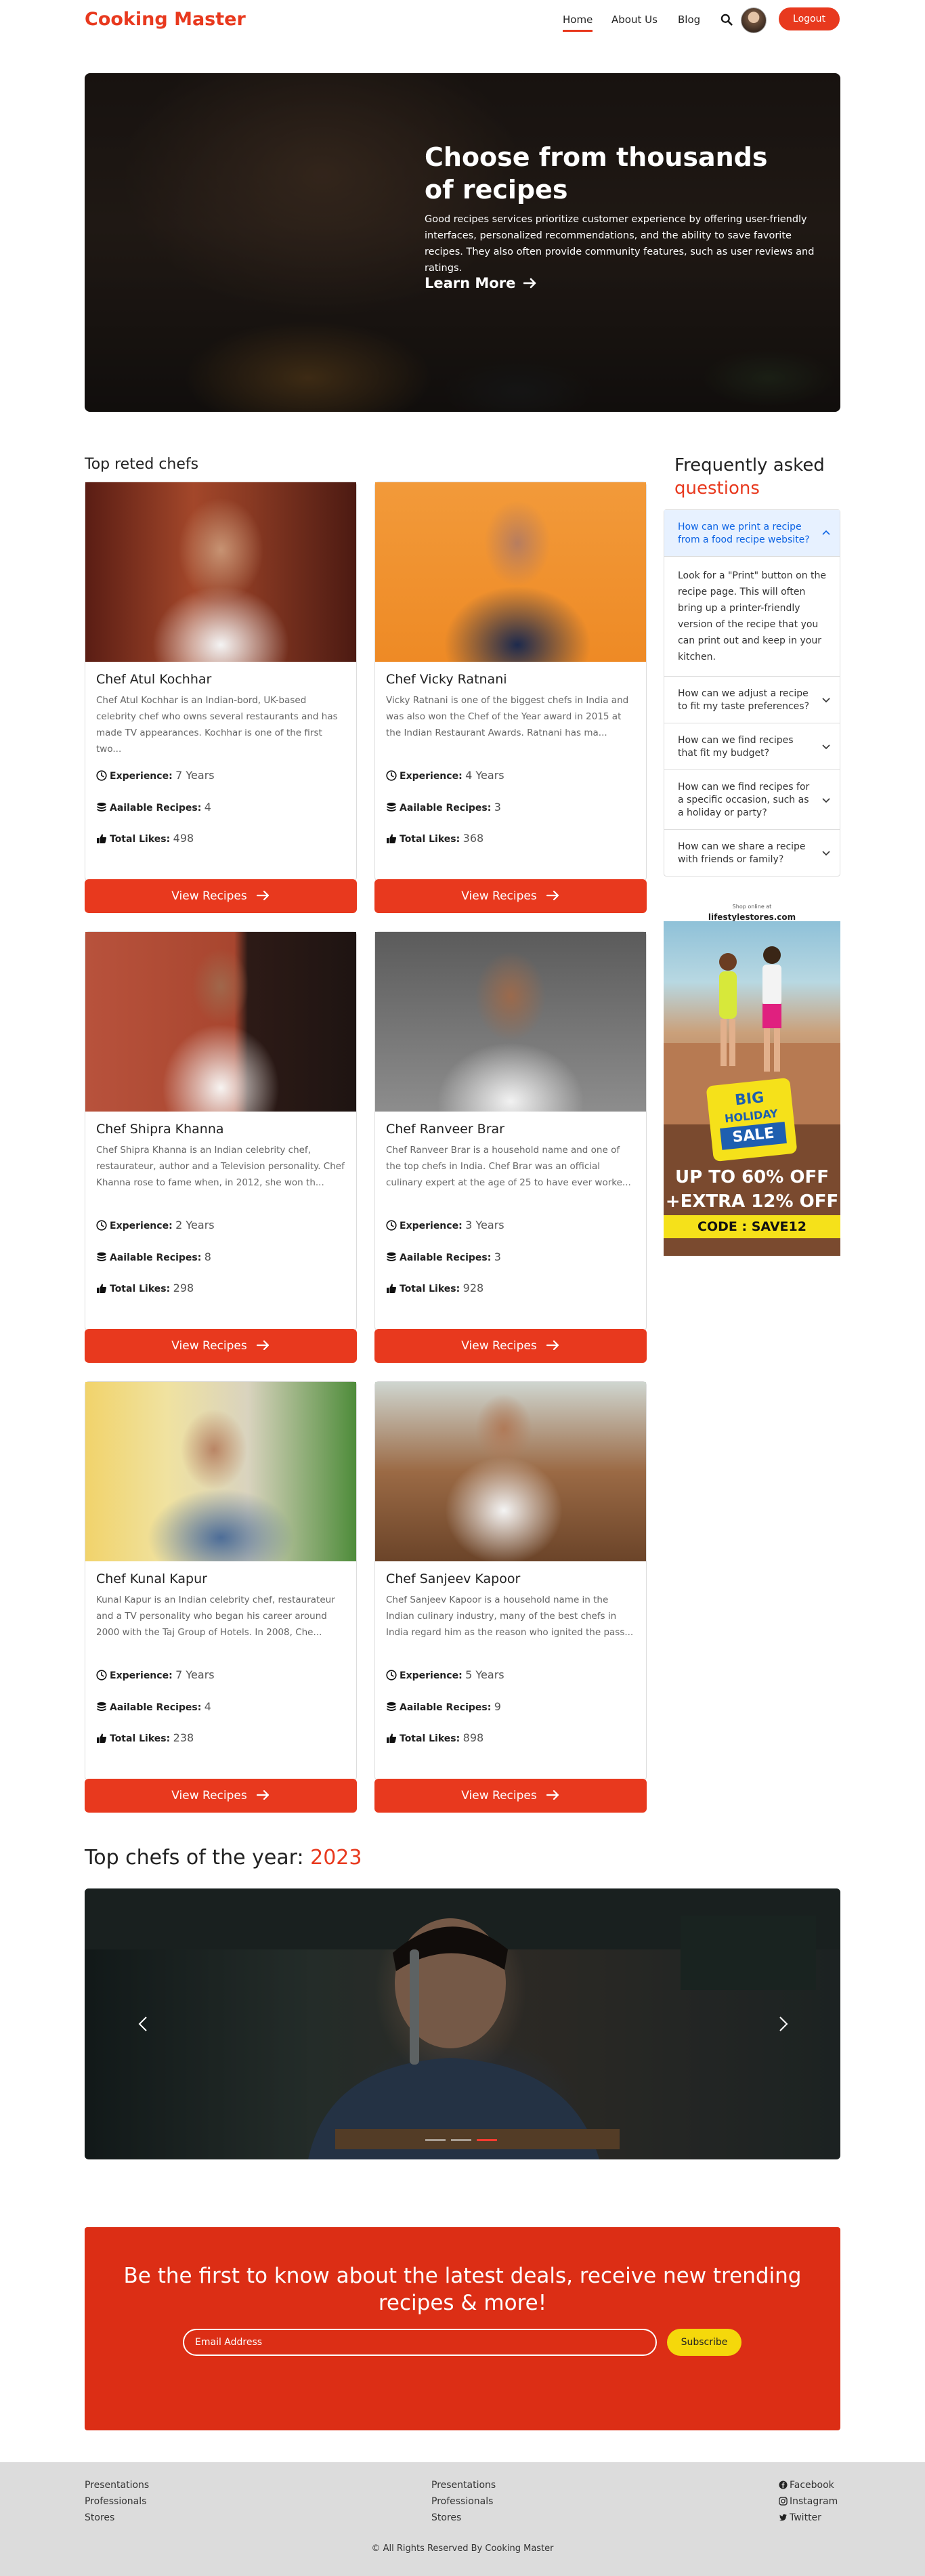 The width and height of the screenshot is (925, 2576). What do you see at coordinates (445, 1674) in the screenshot?
I see `chef-experience: Experience: 5 Years` at bounding box center [445, 1674].